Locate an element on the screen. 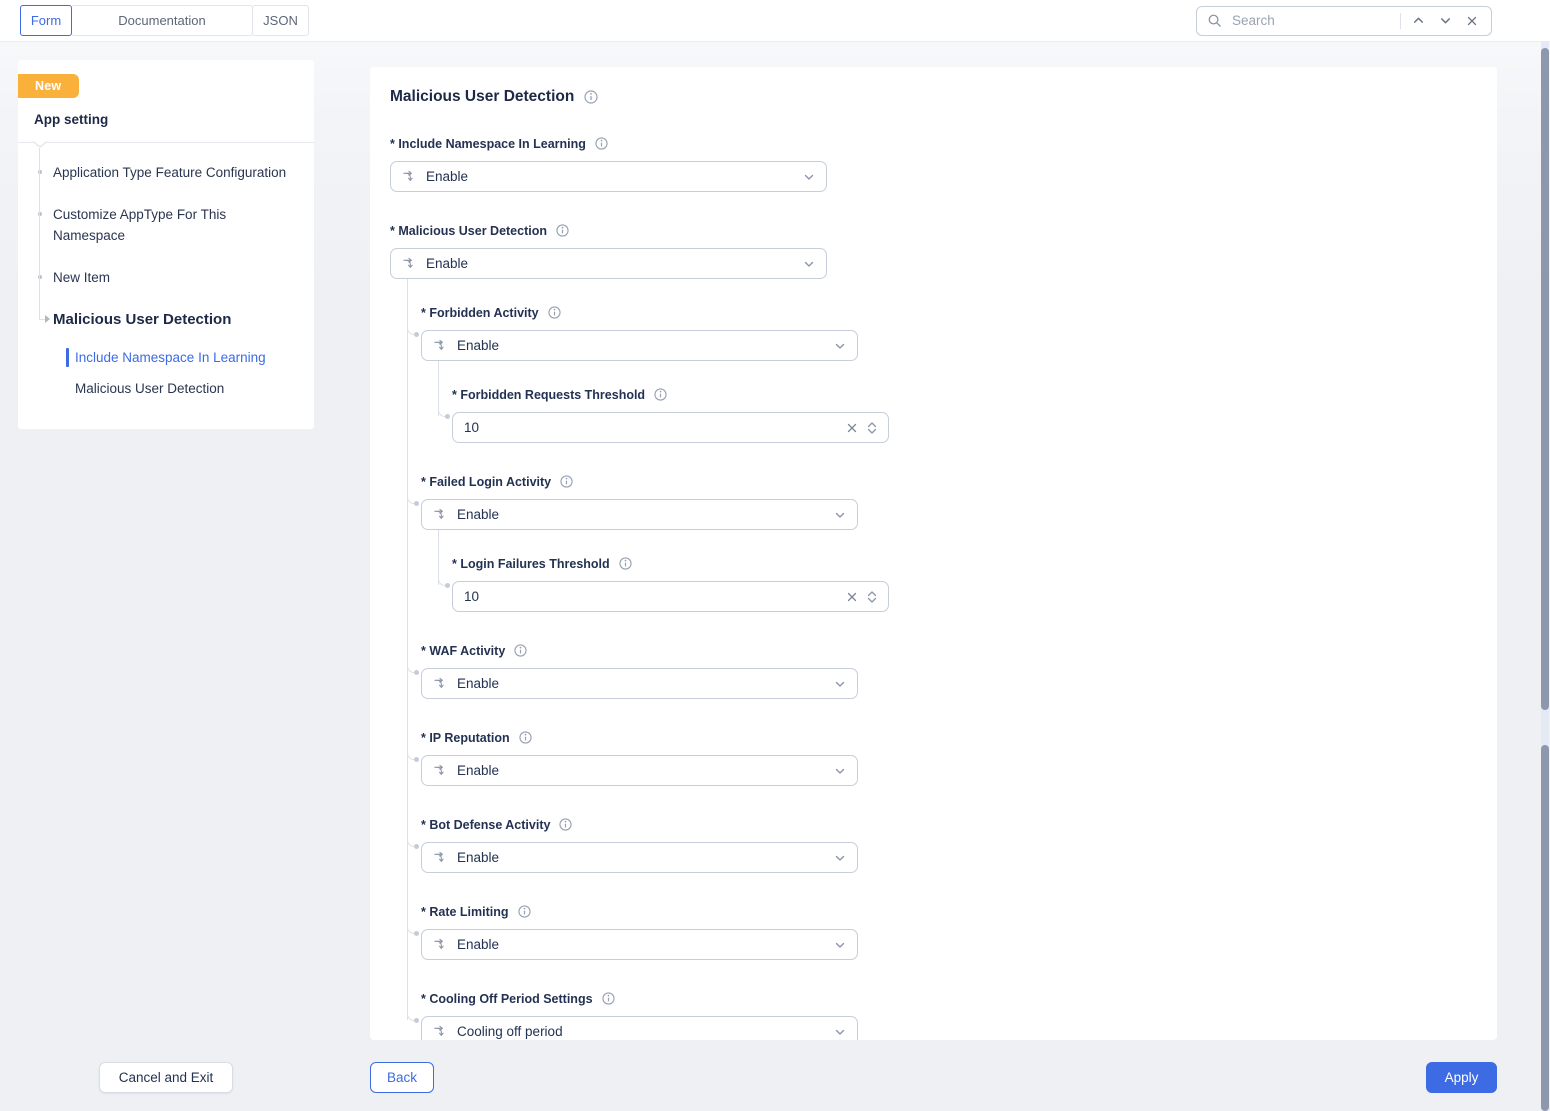 This screenshot has height=1111, width=1550. search-prev-button is located at coordinates (1418, 20).